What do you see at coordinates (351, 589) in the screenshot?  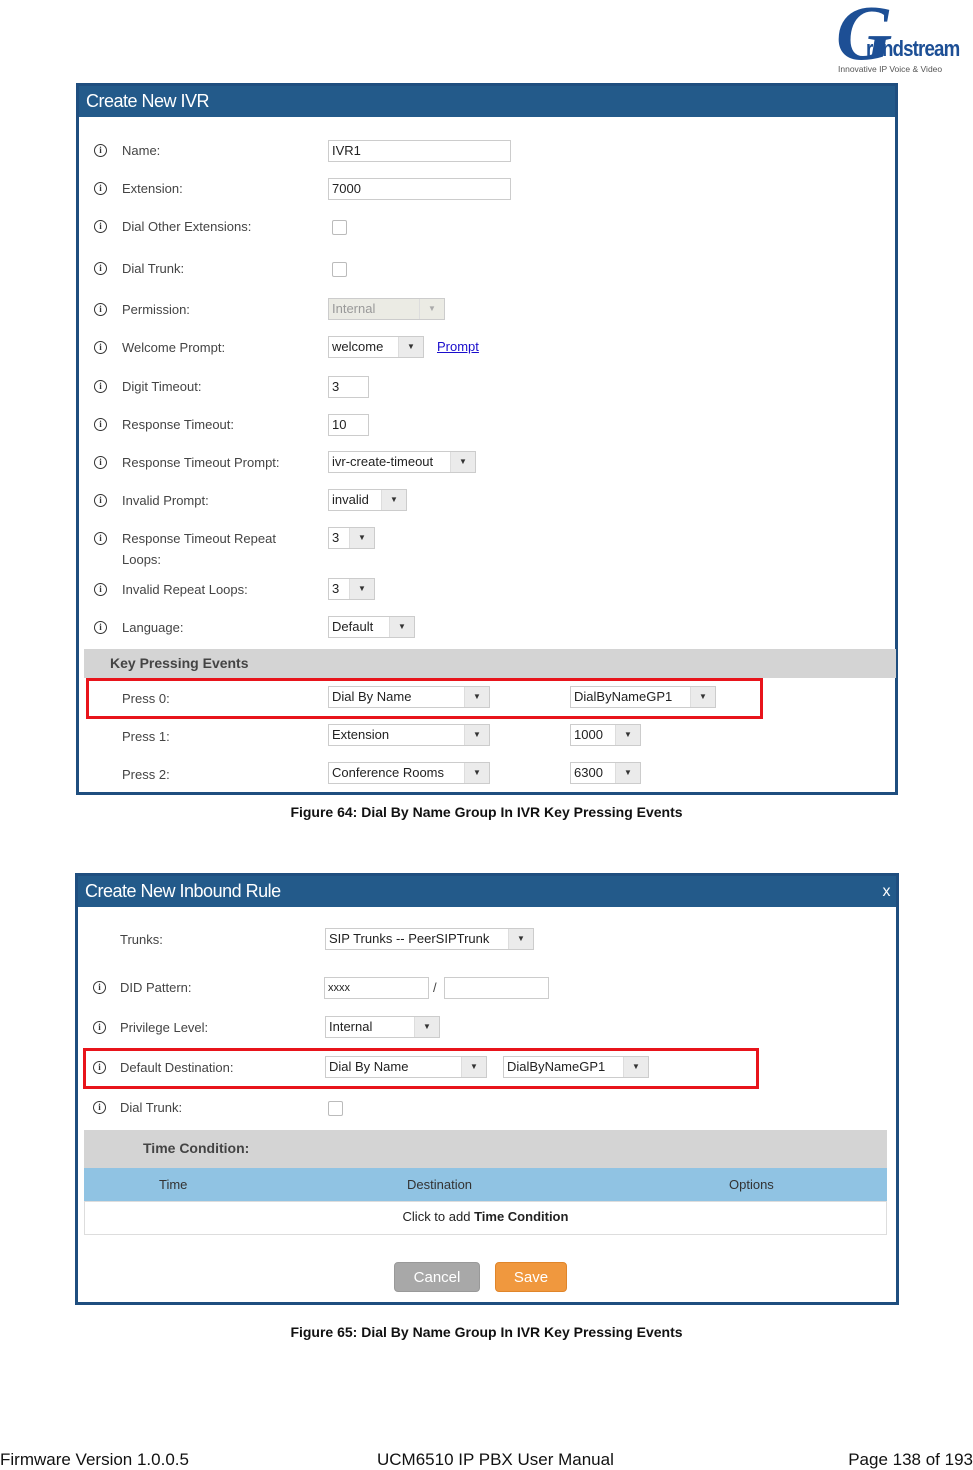 I see `invalid-repeat-loops-select: 3 ▼` at bounding box center [351, 589].